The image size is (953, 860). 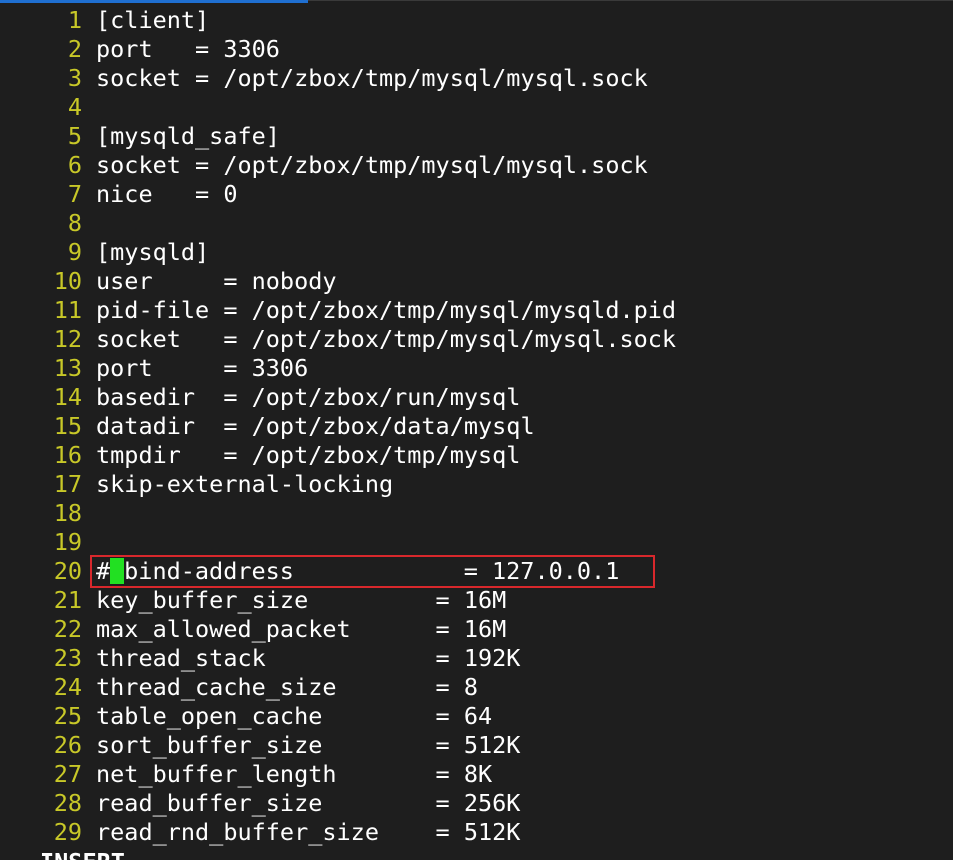 What do you see at coordinates (74, 252) in the screenshot?
I see `line-number: 9` at bounding box center [74, 252].